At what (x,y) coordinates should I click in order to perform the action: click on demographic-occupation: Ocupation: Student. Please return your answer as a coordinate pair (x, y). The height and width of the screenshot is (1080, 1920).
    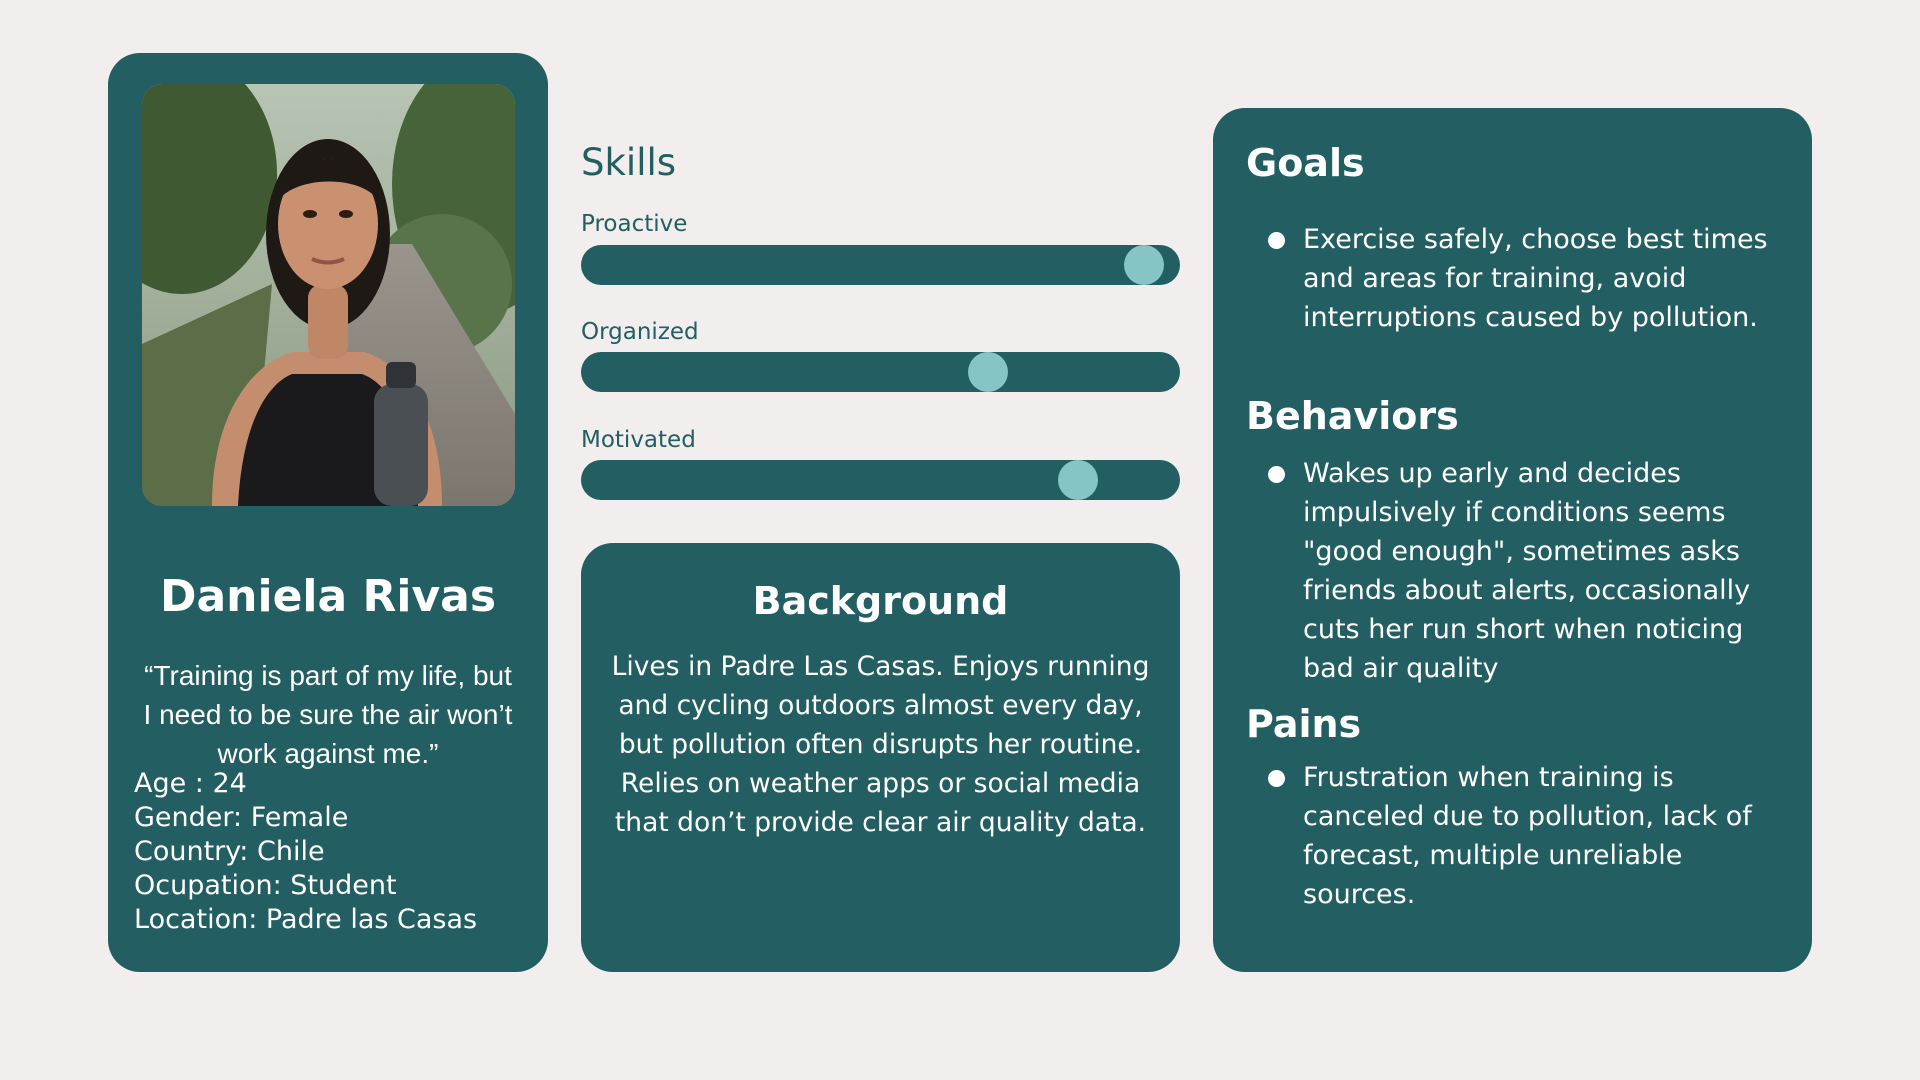
    Looking at the image, I should click on (265, 885).